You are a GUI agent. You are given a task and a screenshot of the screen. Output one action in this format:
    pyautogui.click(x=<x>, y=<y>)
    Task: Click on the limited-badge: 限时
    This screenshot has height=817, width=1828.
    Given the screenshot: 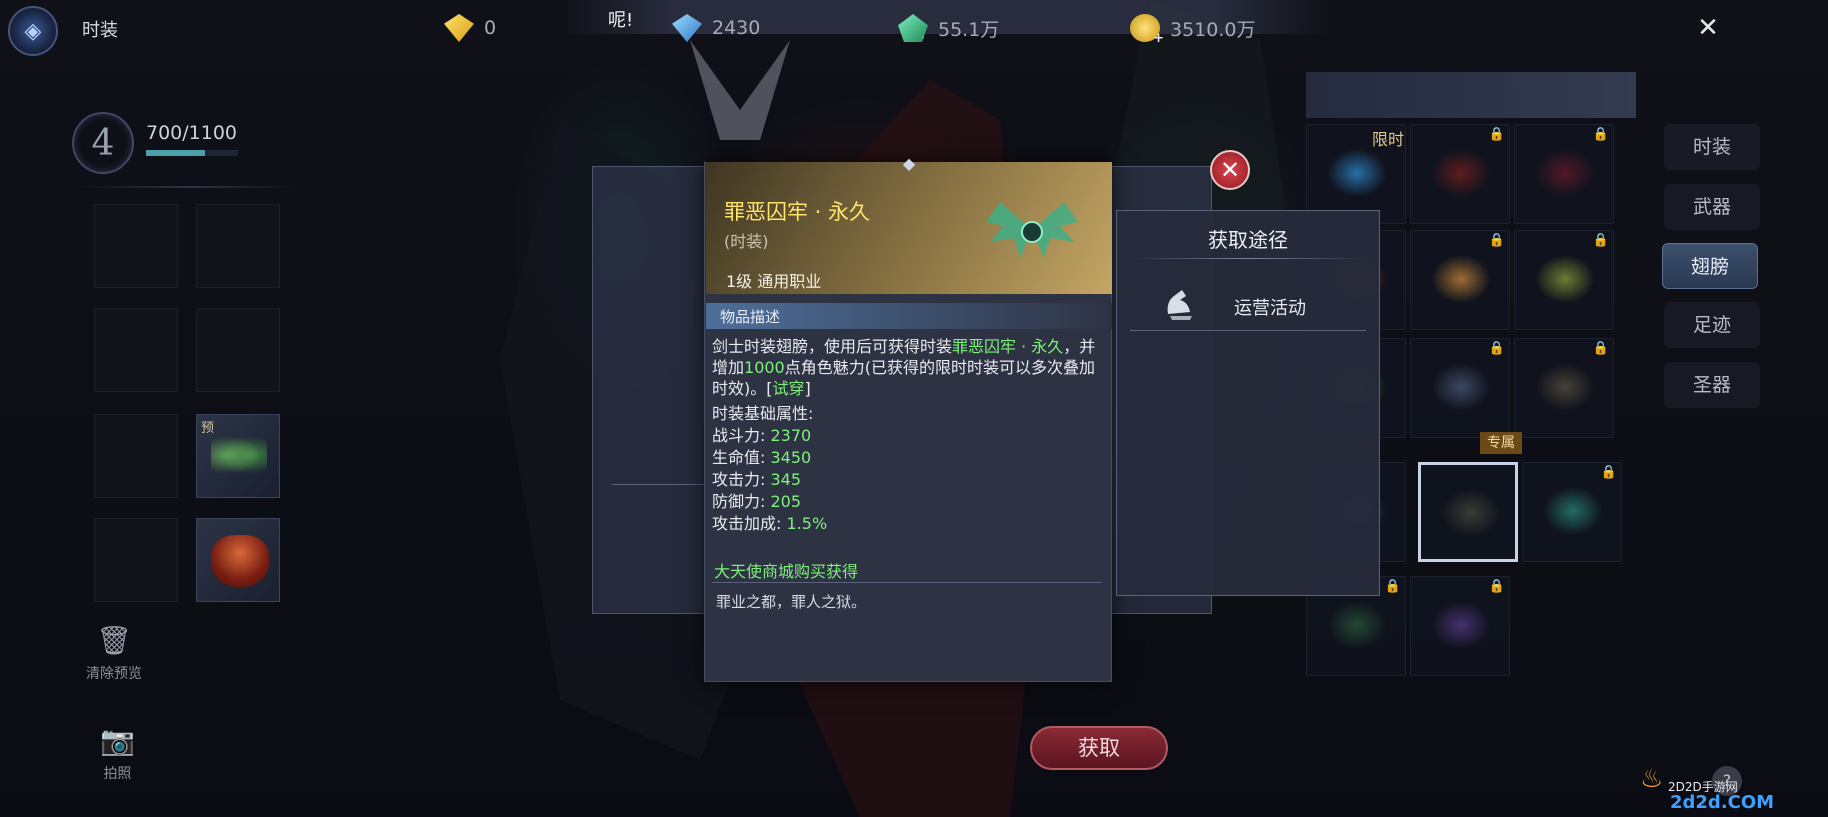 What is the action you would take?
    pyautogui.click(x=1388, y=139)
    